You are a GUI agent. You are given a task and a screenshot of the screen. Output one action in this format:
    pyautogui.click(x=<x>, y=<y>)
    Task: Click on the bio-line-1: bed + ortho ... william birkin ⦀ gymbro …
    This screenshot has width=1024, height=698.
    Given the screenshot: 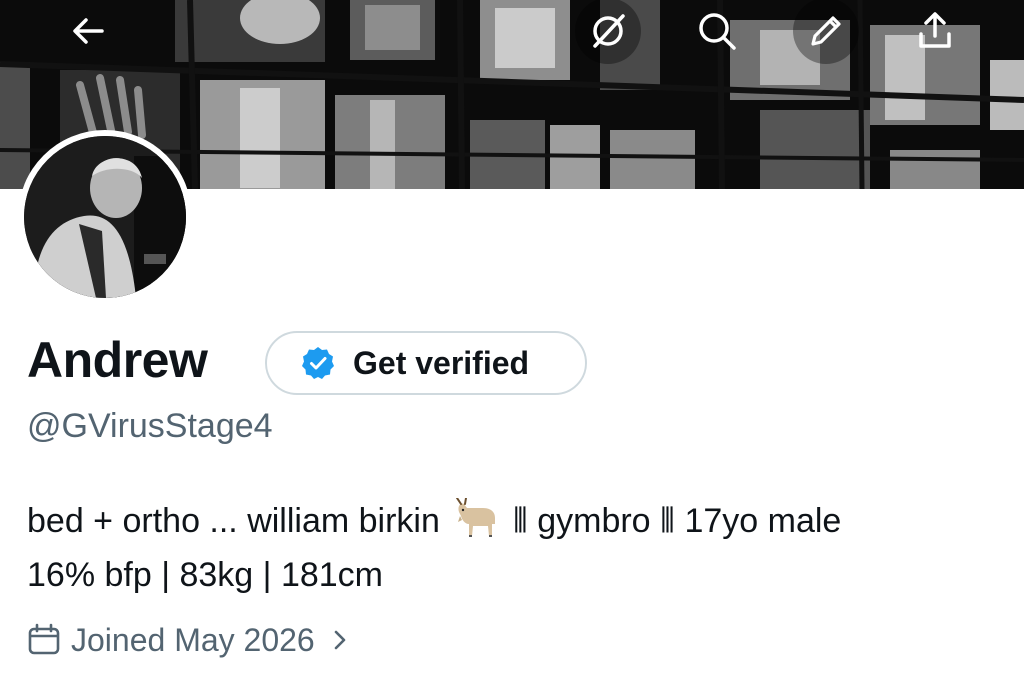 What is the action you would take?
    pyautogui.click(x=522, y=521)
    